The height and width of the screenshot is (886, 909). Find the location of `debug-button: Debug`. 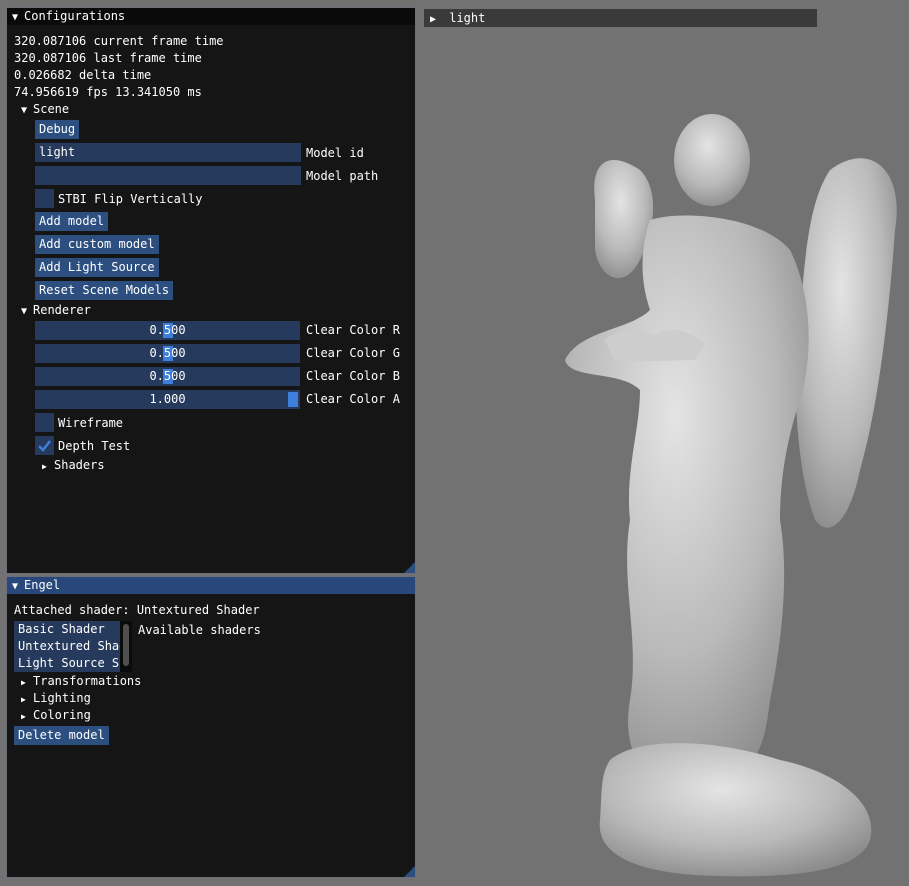

debug-button: Debug is located at coordinates (57, 129).